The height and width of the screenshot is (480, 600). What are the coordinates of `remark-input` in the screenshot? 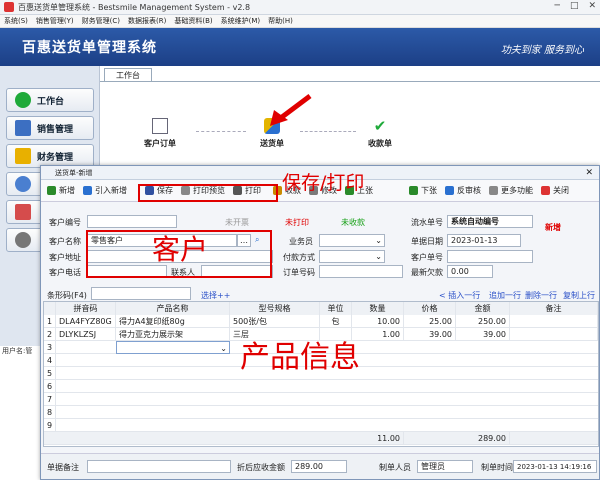 It's located at (159, 466).